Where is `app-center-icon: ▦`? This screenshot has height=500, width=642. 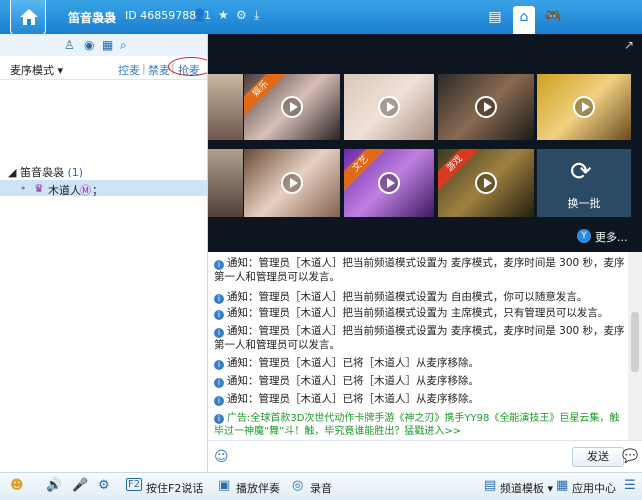 app-center-icon: ▦ is located at coordinates (562, 485).